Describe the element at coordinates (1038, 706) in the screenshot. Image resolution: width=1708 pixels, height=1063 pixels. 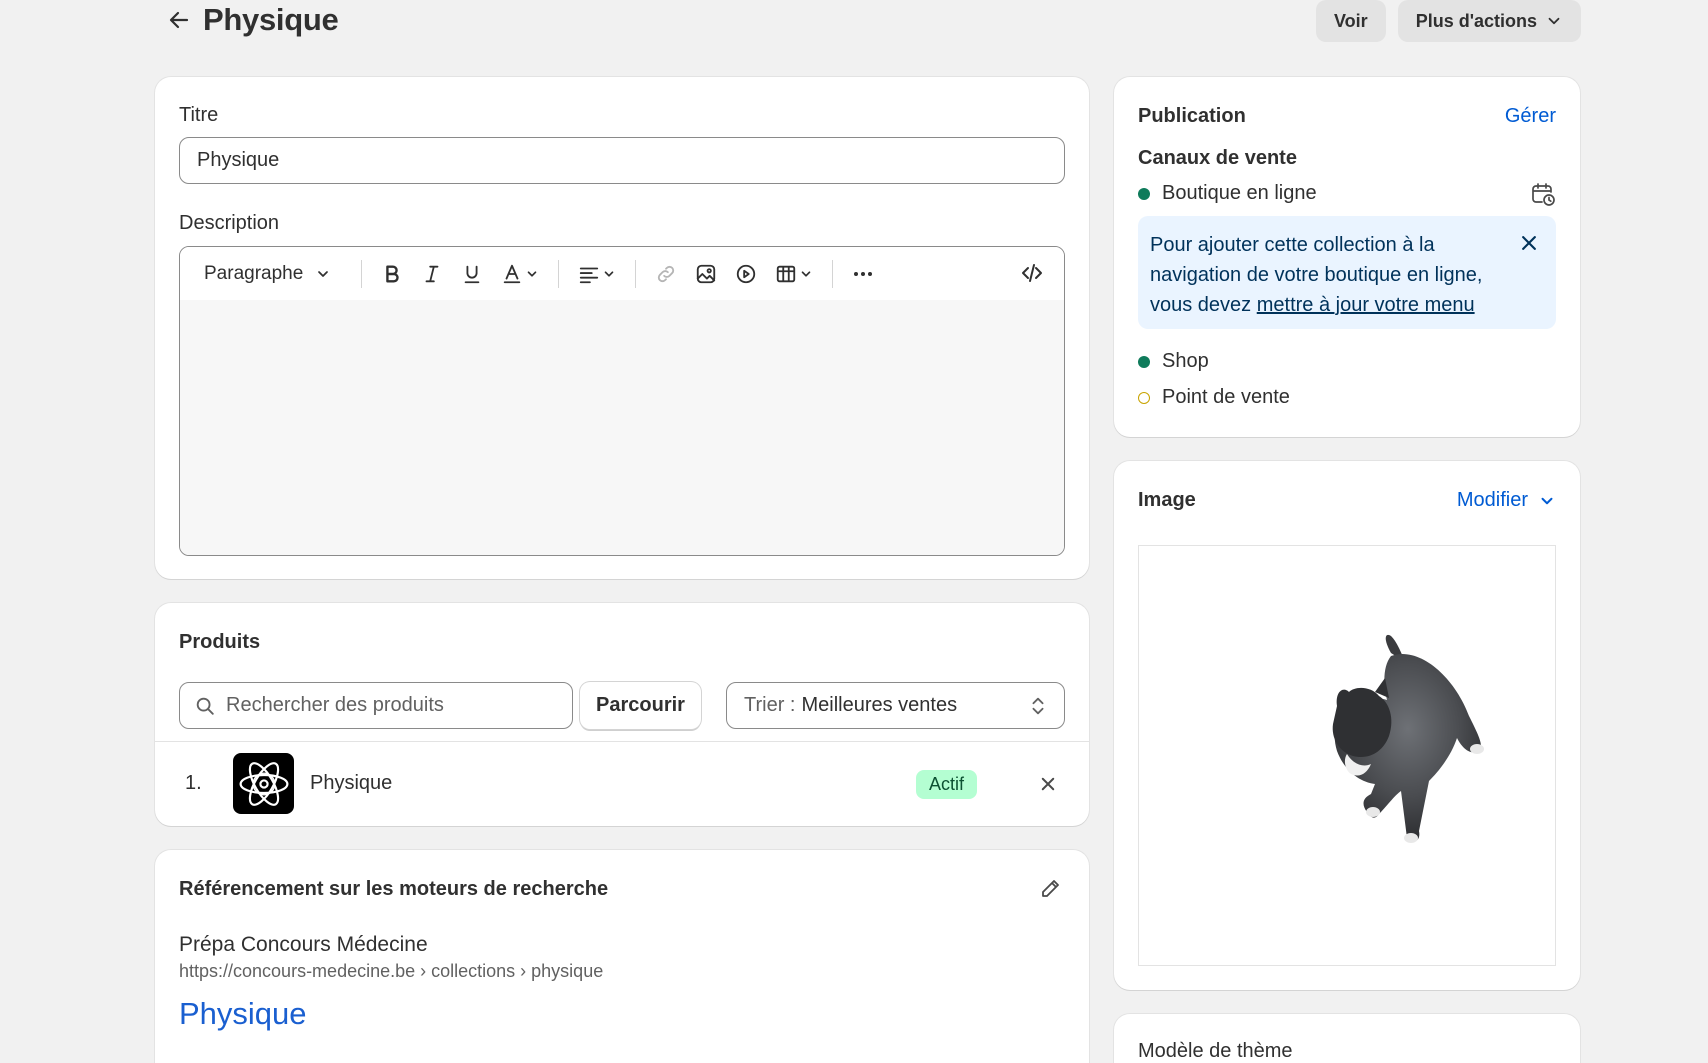
I see `select-arrows-icon` at that location.